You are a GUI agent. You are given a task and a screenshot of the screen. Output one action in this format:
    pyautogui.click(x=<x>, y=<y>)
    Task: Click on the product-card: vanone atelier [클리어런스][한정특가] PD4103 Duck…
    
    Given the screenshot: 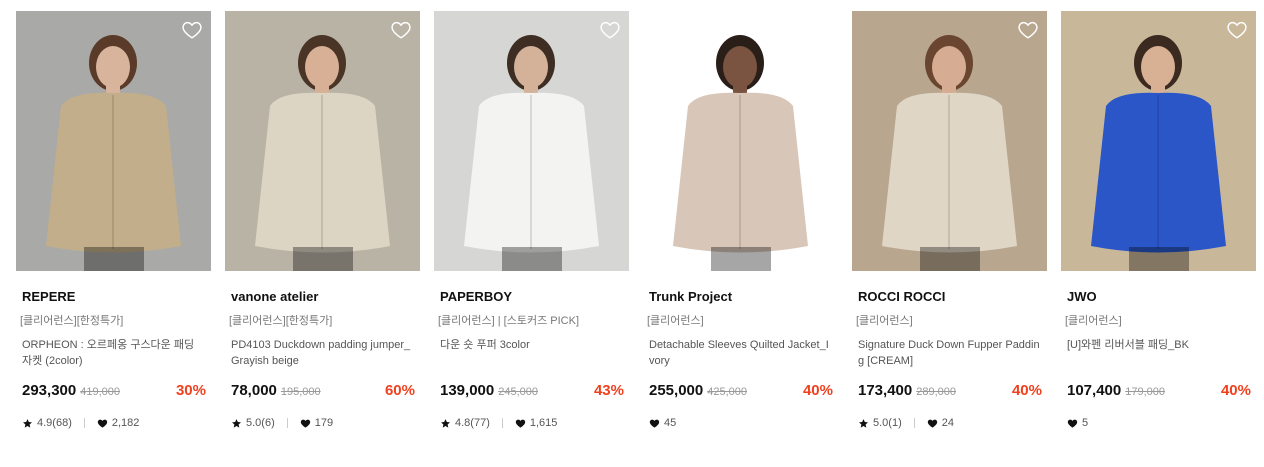 What is the action you would take?
    pyautogui.click(x=322, y=220)
    